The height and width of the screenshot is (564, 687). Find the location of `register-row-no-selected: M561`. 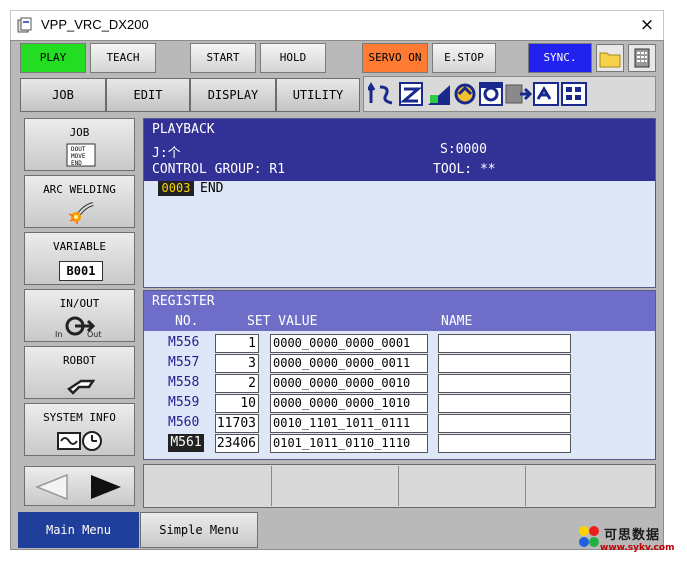

register-row-no-selected: M561 is located at coordinates (186, 443).